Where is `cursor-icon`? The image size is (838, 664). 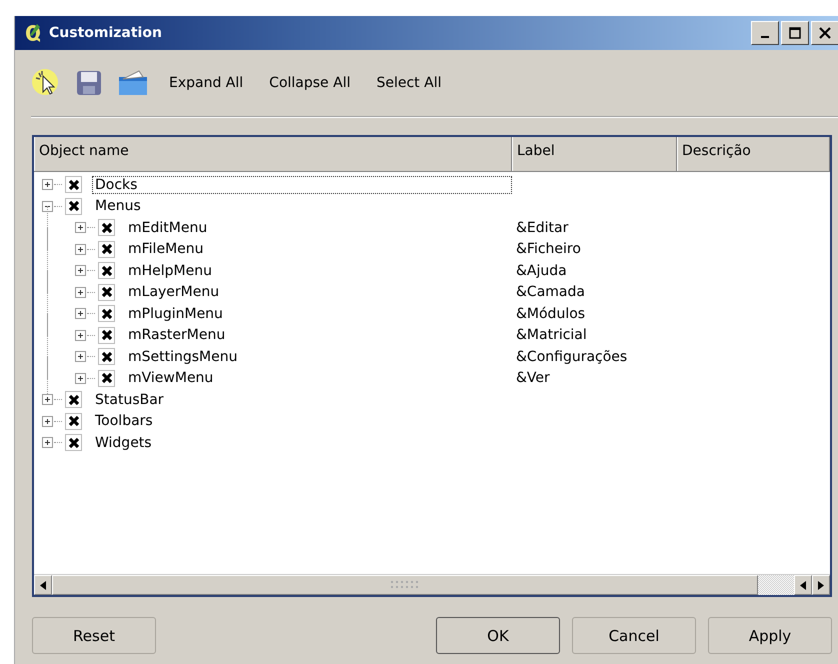 cursor-icon is located at coordinates (46, 83).